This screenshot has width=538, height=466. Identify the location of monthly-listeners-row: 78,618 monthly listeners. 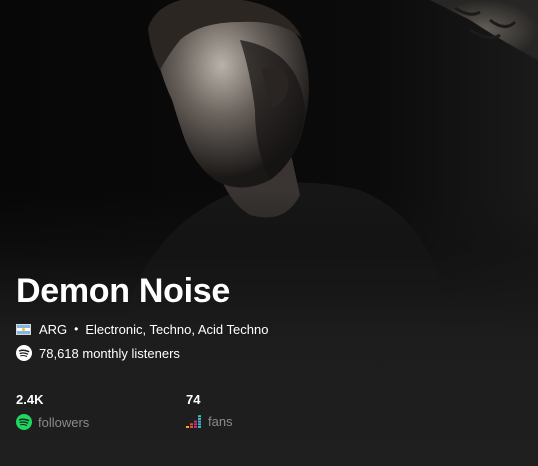
(98, 353).